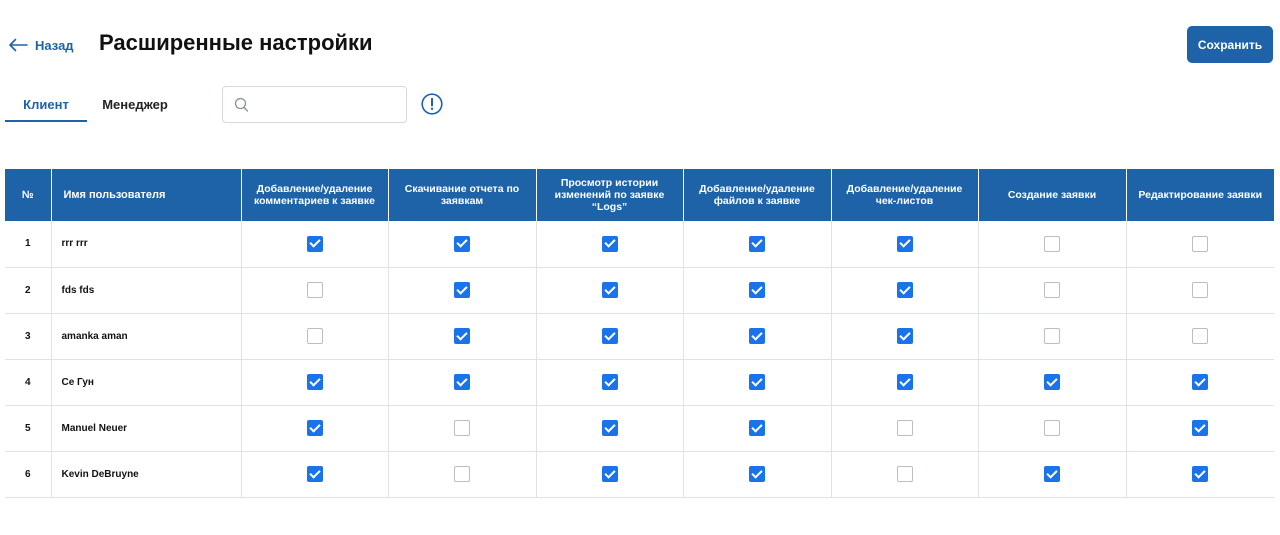 The image size is (1280, 535). Describe the element at coordinates (327, 105) in the screenshot. I see `search-input` at that location.